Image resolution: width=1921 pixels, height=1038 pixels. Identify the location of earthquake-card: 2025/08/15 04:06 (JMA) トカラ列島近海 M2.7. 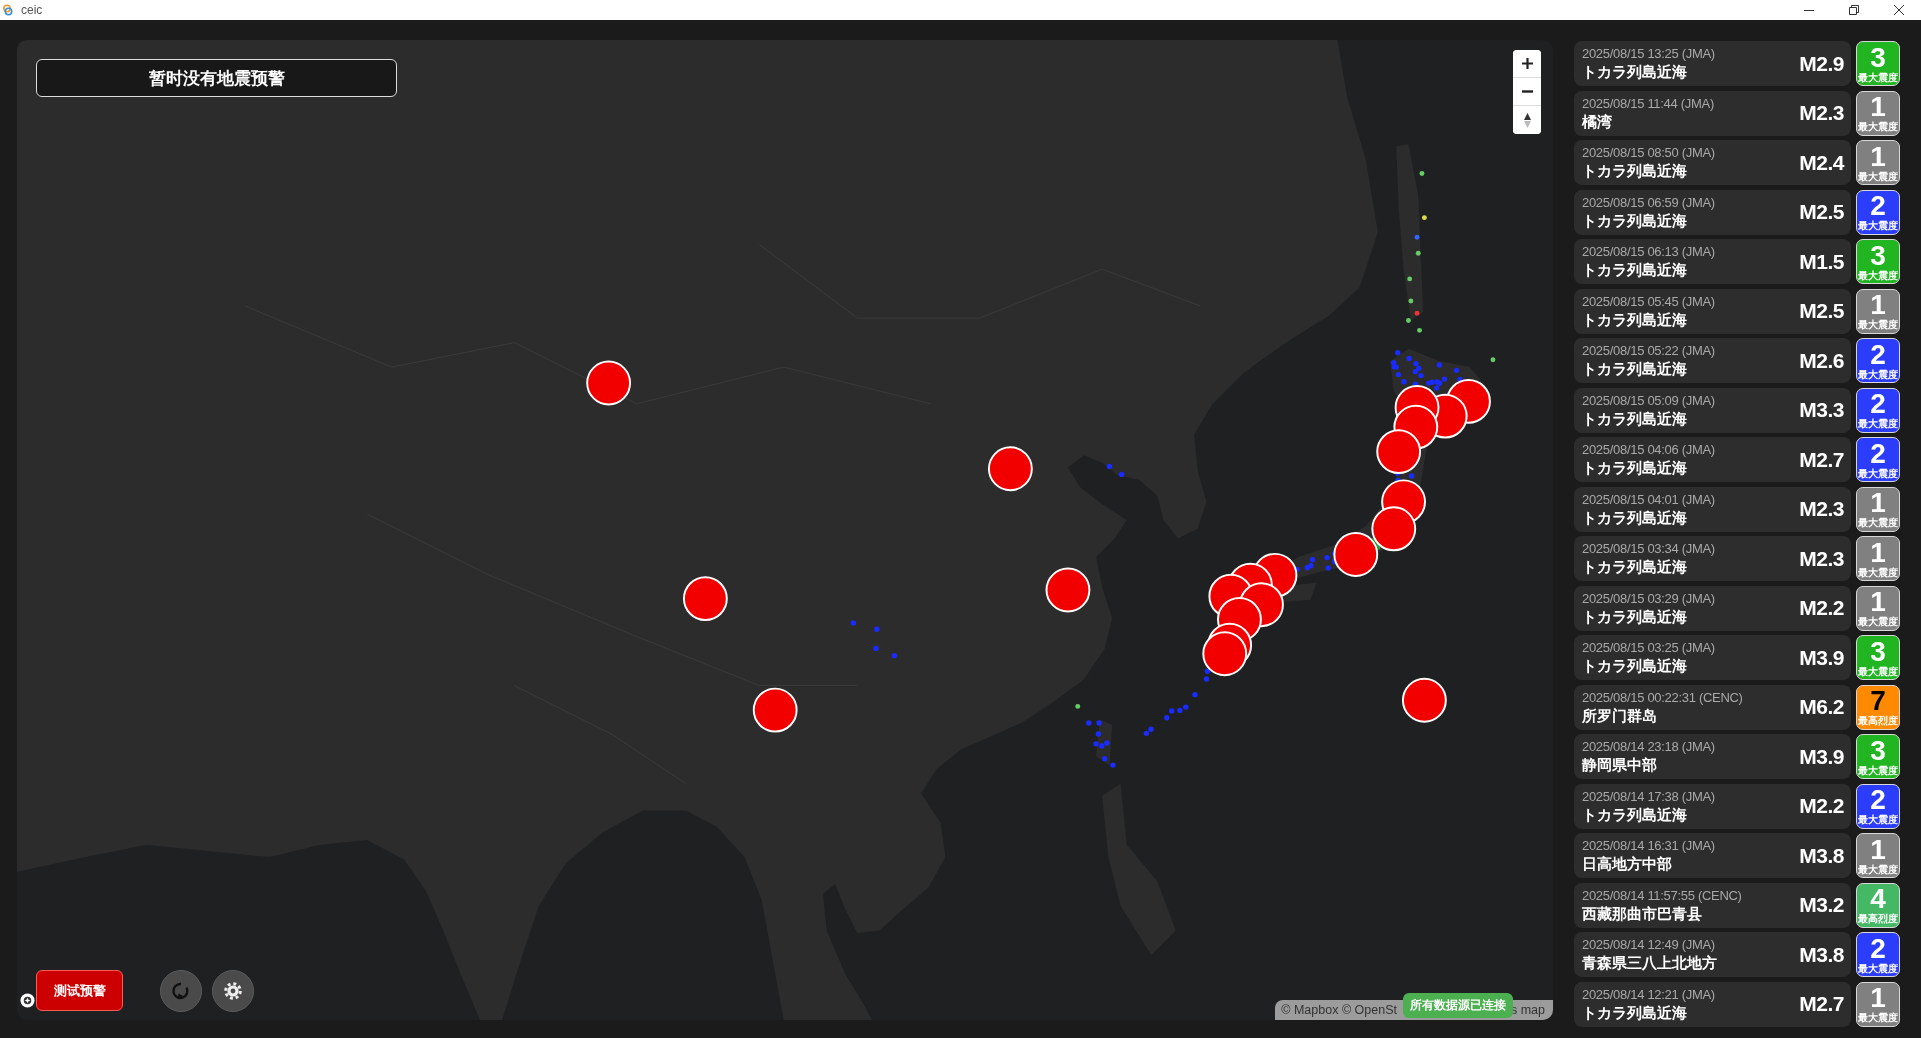
(1712, 459).